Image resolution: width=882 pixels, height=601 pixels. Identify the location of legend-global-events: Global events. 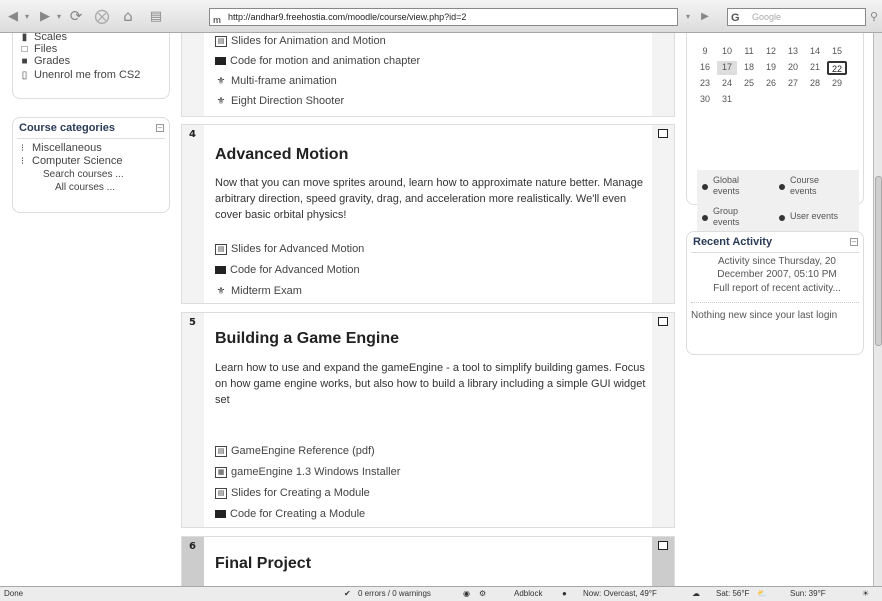
(738, 186).